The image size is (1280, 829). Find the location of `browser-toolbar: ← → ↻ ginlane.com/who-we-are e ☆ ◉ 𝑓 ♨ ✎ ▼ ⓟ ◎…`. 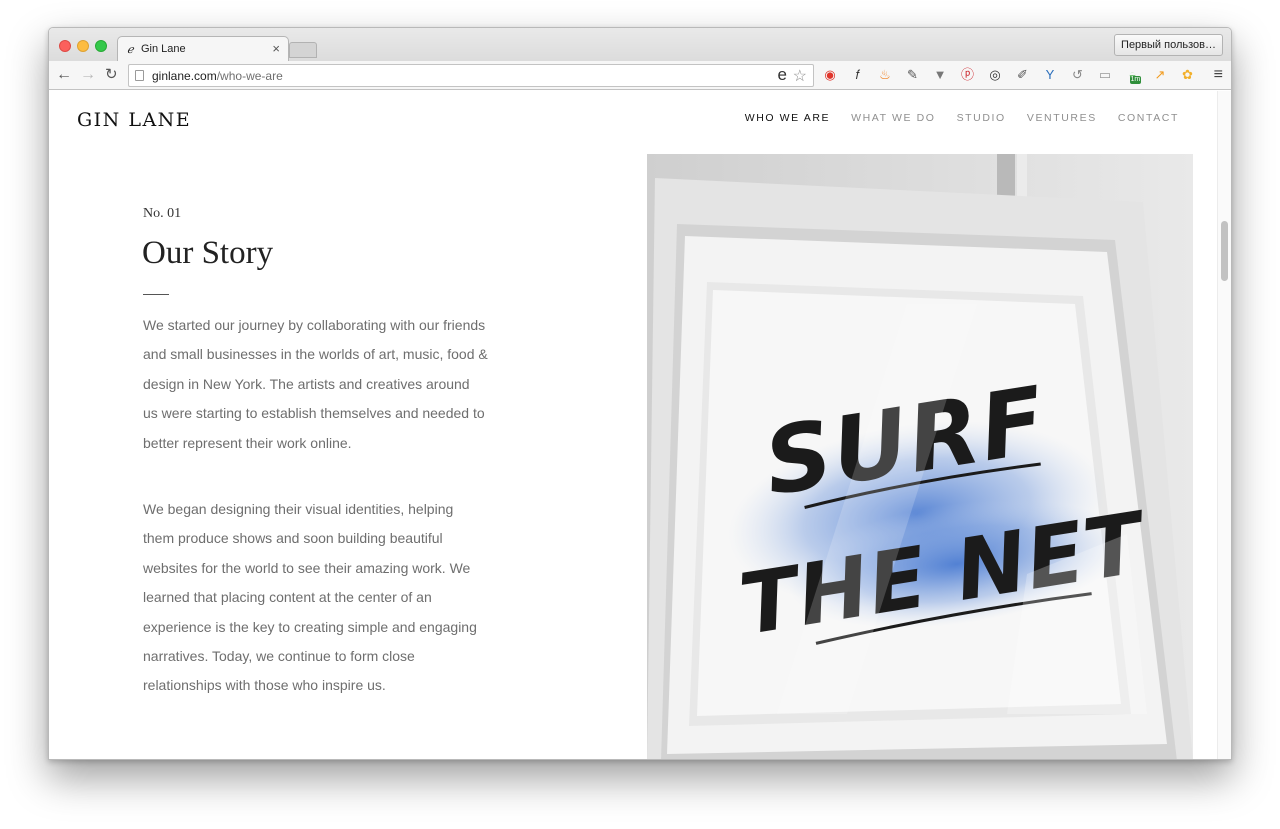

browser-toolbar: ← → ↻ ginlane.com/who-we-are e ☆ ◉ 𝑓 ♨ ✎ ▼ ⓟ ◎… is located at coordinates (640, 75).